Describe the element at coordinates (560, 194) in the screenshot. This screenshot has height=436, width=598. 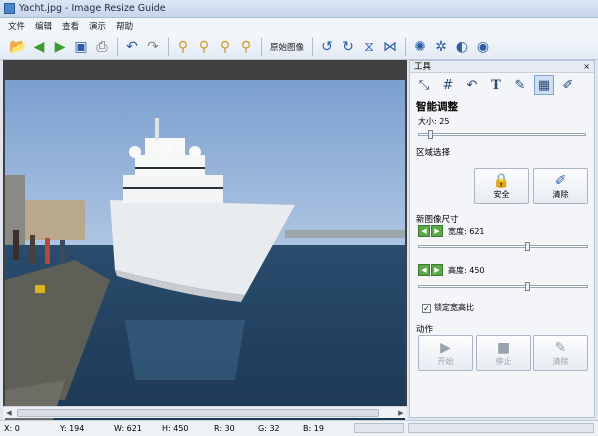
I see `clear-region-label: 清除` at that location.